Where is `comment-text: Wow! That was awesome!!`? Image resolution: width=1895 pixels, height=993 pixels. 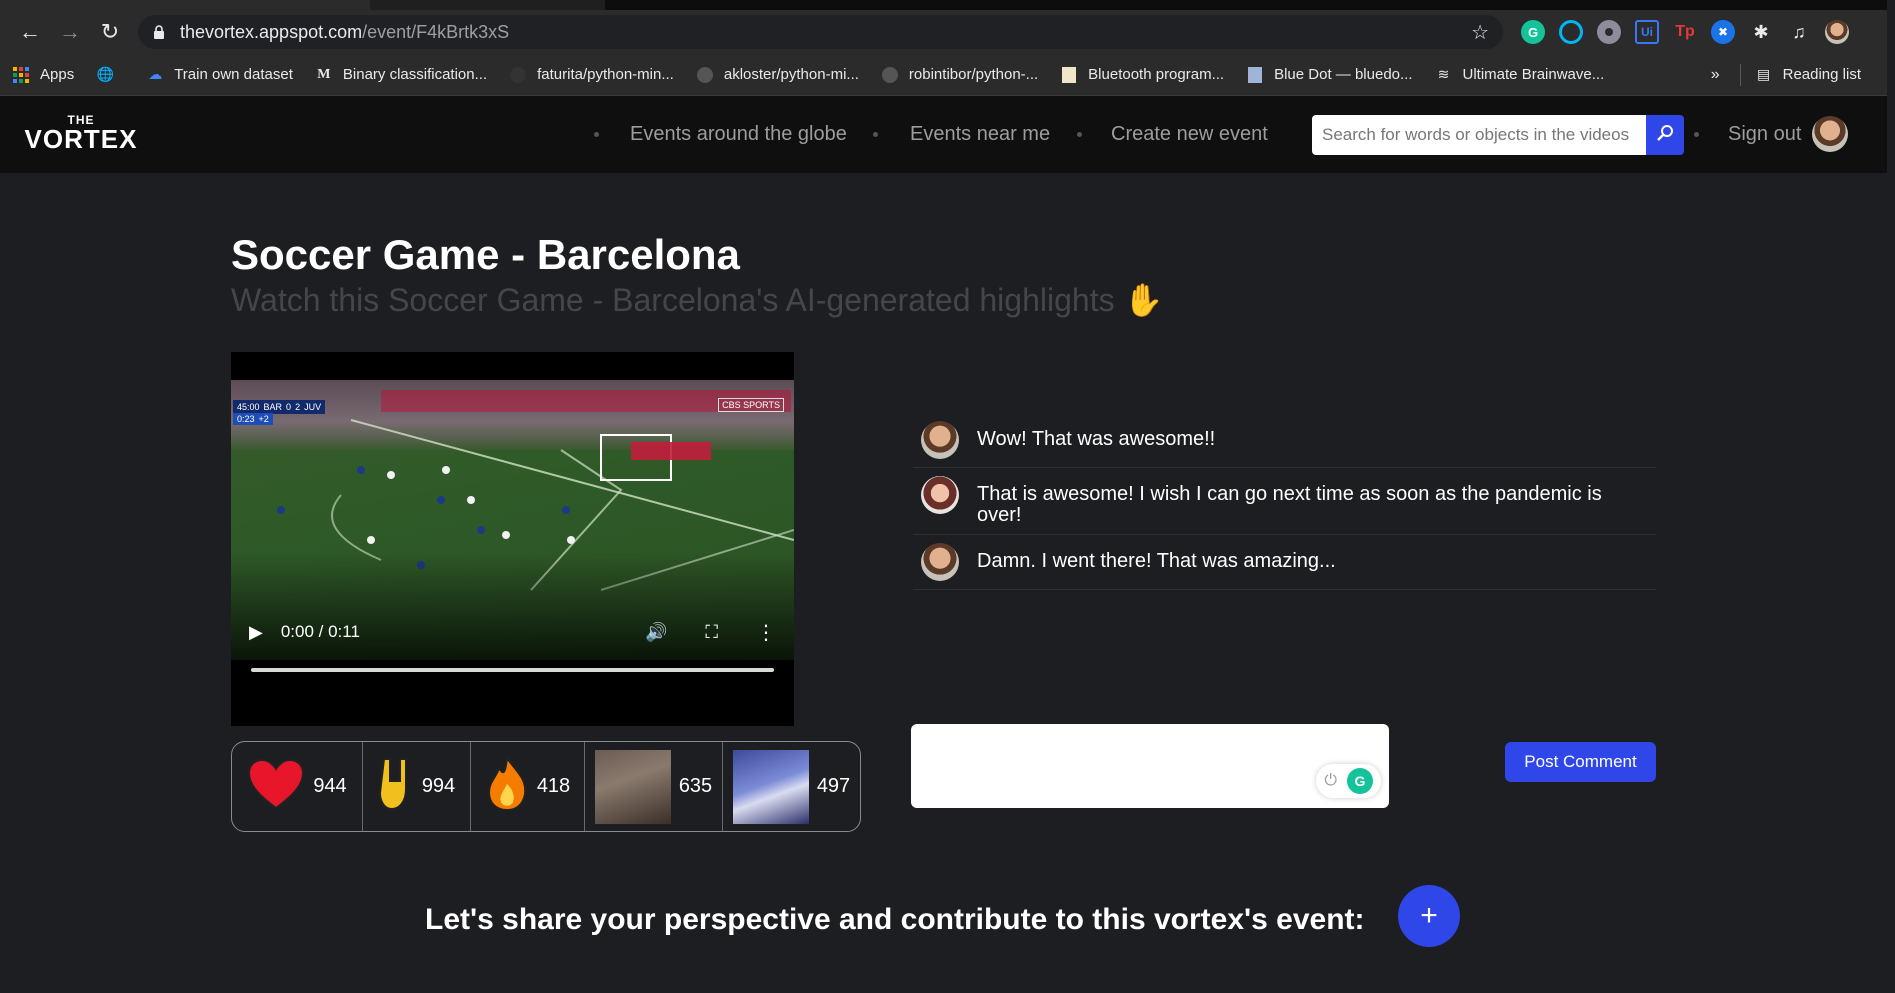
comment-text: Wow! That was awesome!! is located at coordinates (1096, 439).